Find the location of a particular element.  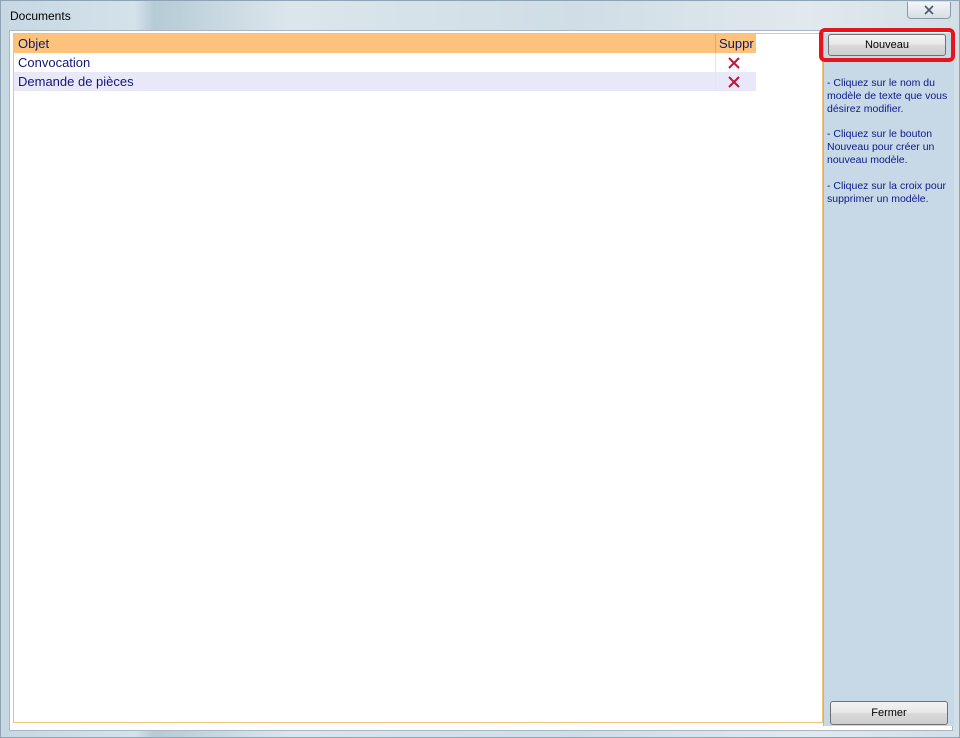

document-name: Convocation is located at coordinates (54, 62).